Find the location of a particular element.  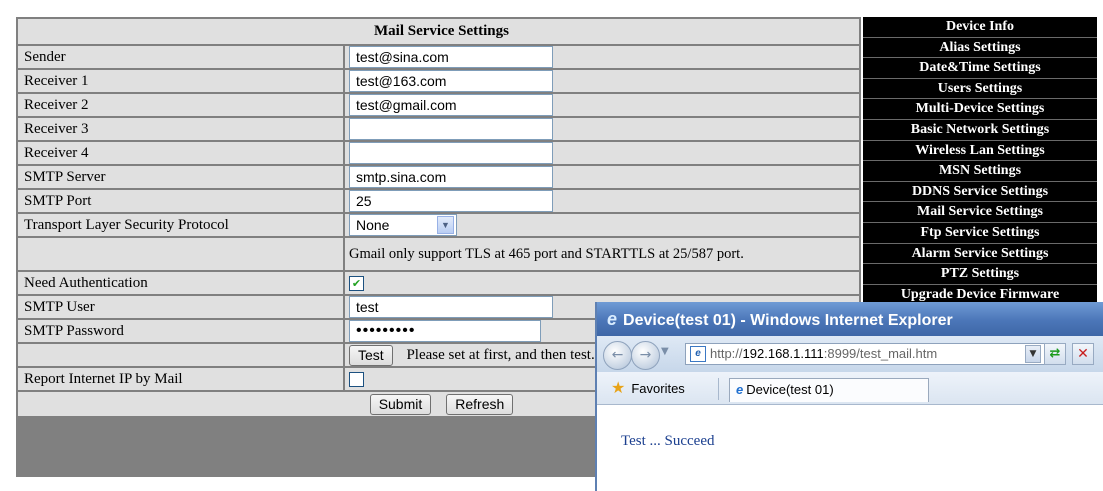

smtp-user-label: SMTP User is located at coordinates (180, 307).